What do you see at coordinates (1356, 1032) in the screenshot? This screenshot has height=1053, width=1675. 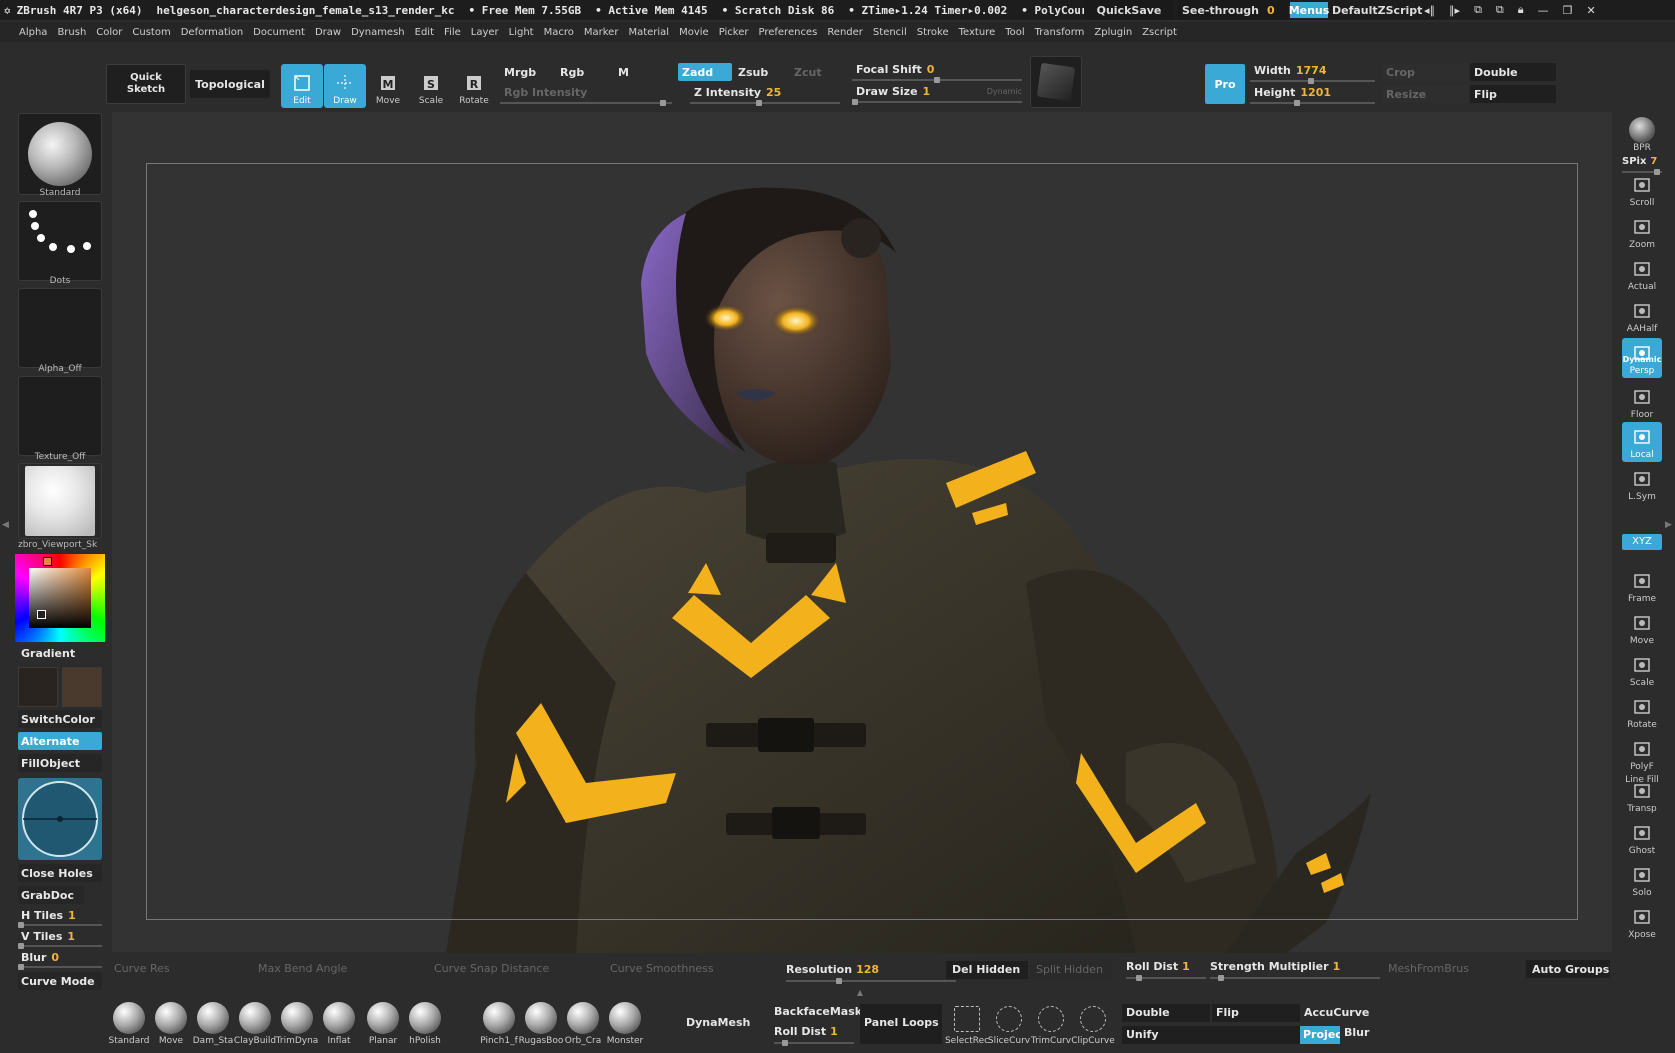 I see `bottom-blur-slider: Blur` at bounding box center [1356, 1032].